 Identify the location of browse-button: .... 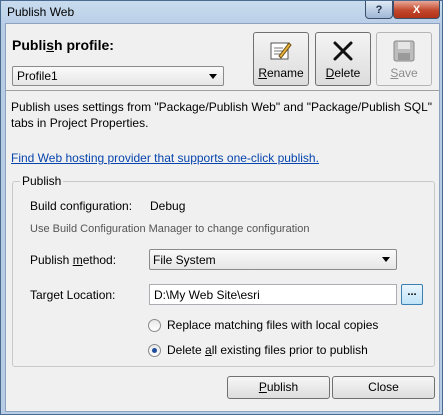
(412, 294).